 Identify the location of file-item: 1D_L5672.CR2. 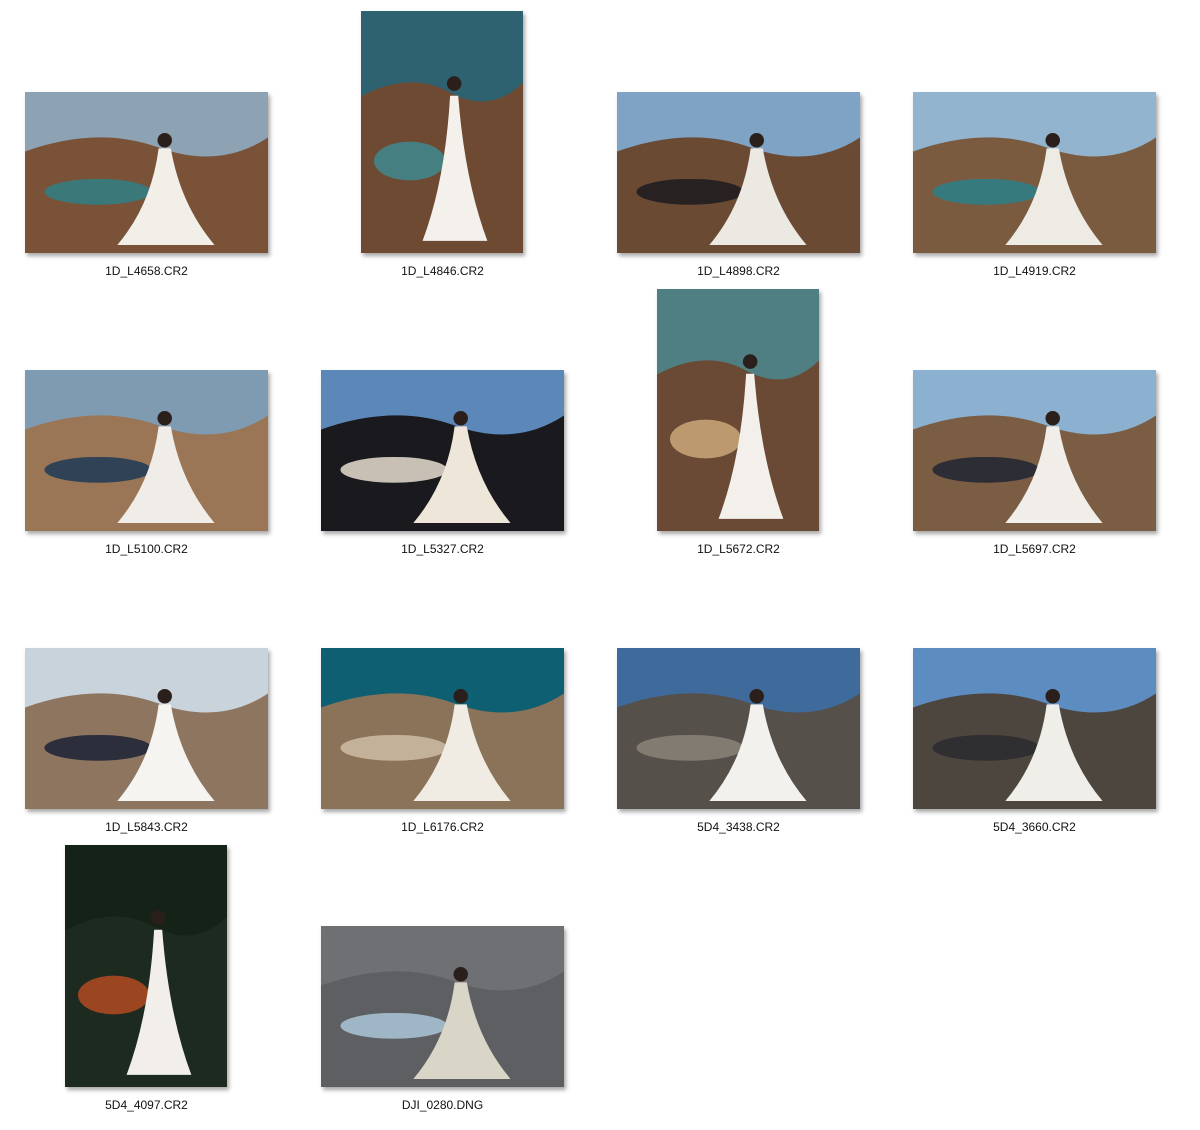
(740, 428).